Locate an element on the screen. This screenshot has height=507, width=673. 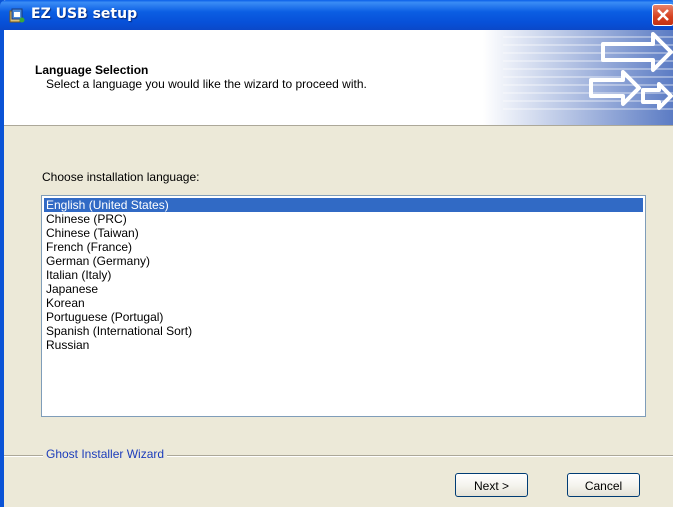
language-item: Japanese is located at coordinates (343, 289).